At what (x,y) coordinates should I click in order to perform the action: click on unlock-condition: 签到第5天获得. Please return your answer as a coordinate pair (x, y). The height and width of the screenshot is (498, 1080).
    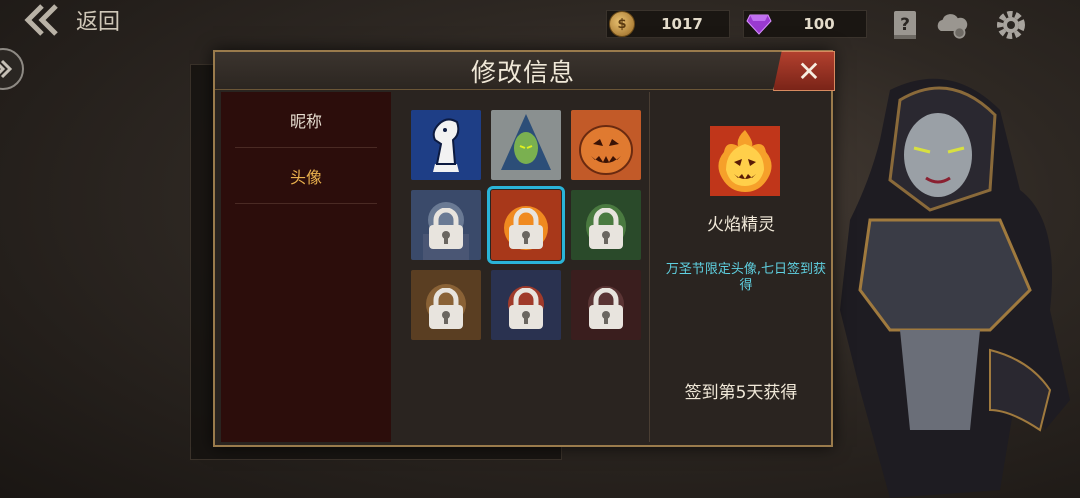
    Looking at the image, I should click on (741, 393).